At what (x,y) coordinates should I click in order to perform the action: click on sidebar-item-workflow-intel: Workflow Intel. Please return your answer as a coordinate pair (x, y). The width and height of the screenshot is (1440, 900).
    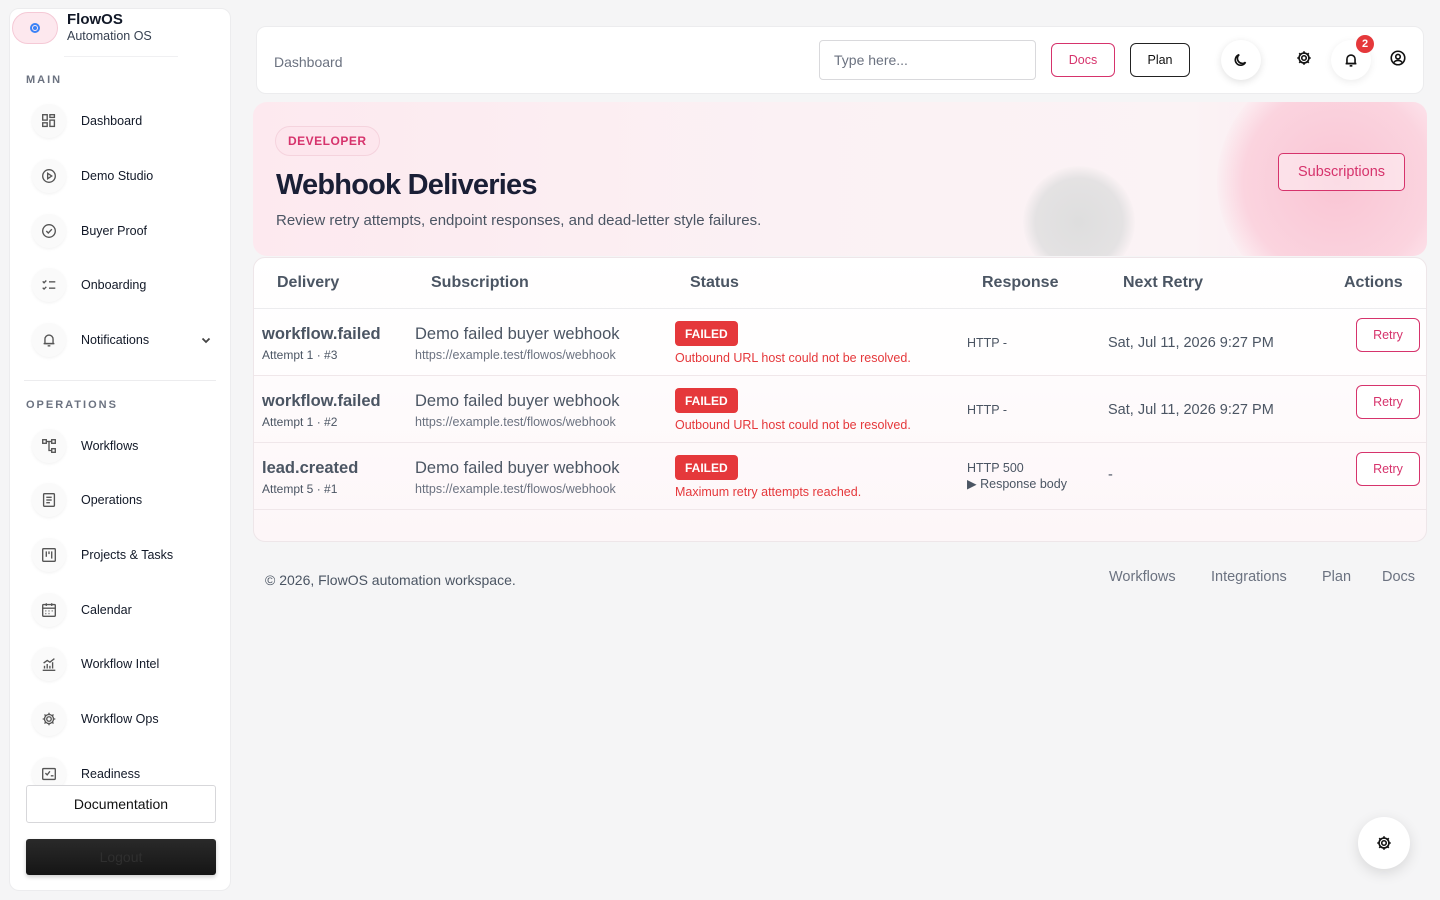
    Looking at the image, I should click on (122, 664).